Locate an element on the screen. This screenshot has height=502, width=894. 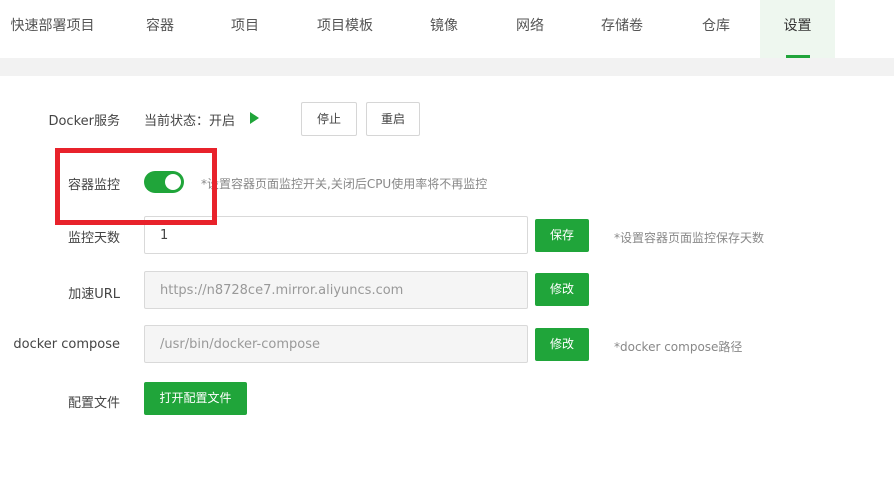
config-file-label: 配置文件 is located at coordinates (93, 403).